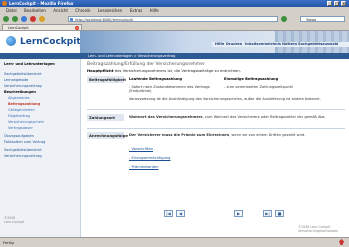  I want to click on stop-icon, so click(33, 19).